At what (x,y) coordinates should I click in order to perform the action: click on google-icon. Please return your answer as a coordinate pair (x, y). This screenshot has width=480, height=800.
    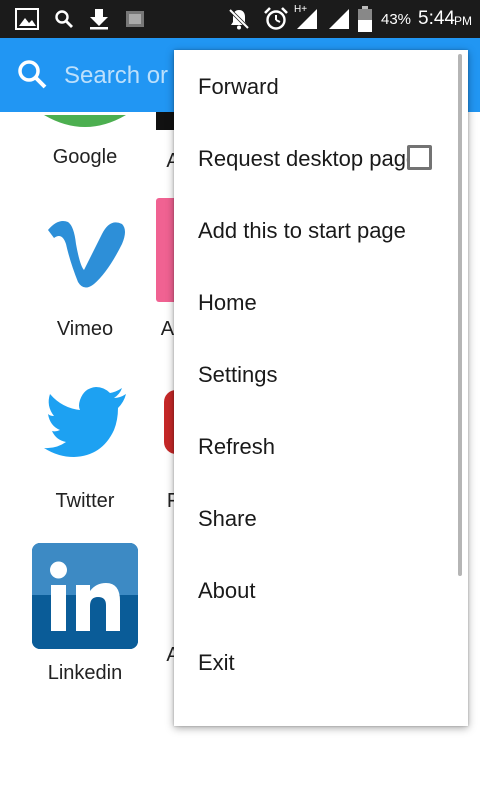
    Looking at the image, I should click on (85, 119).